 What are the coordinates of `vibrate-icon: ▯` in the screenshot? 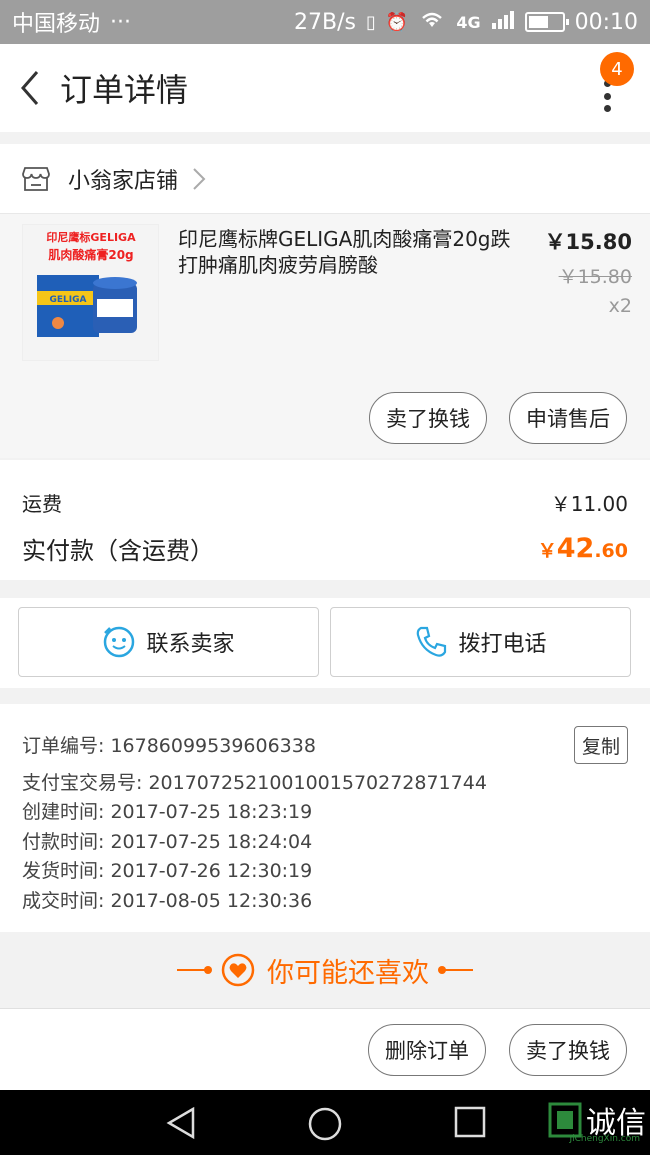 It's located at (371, 22).